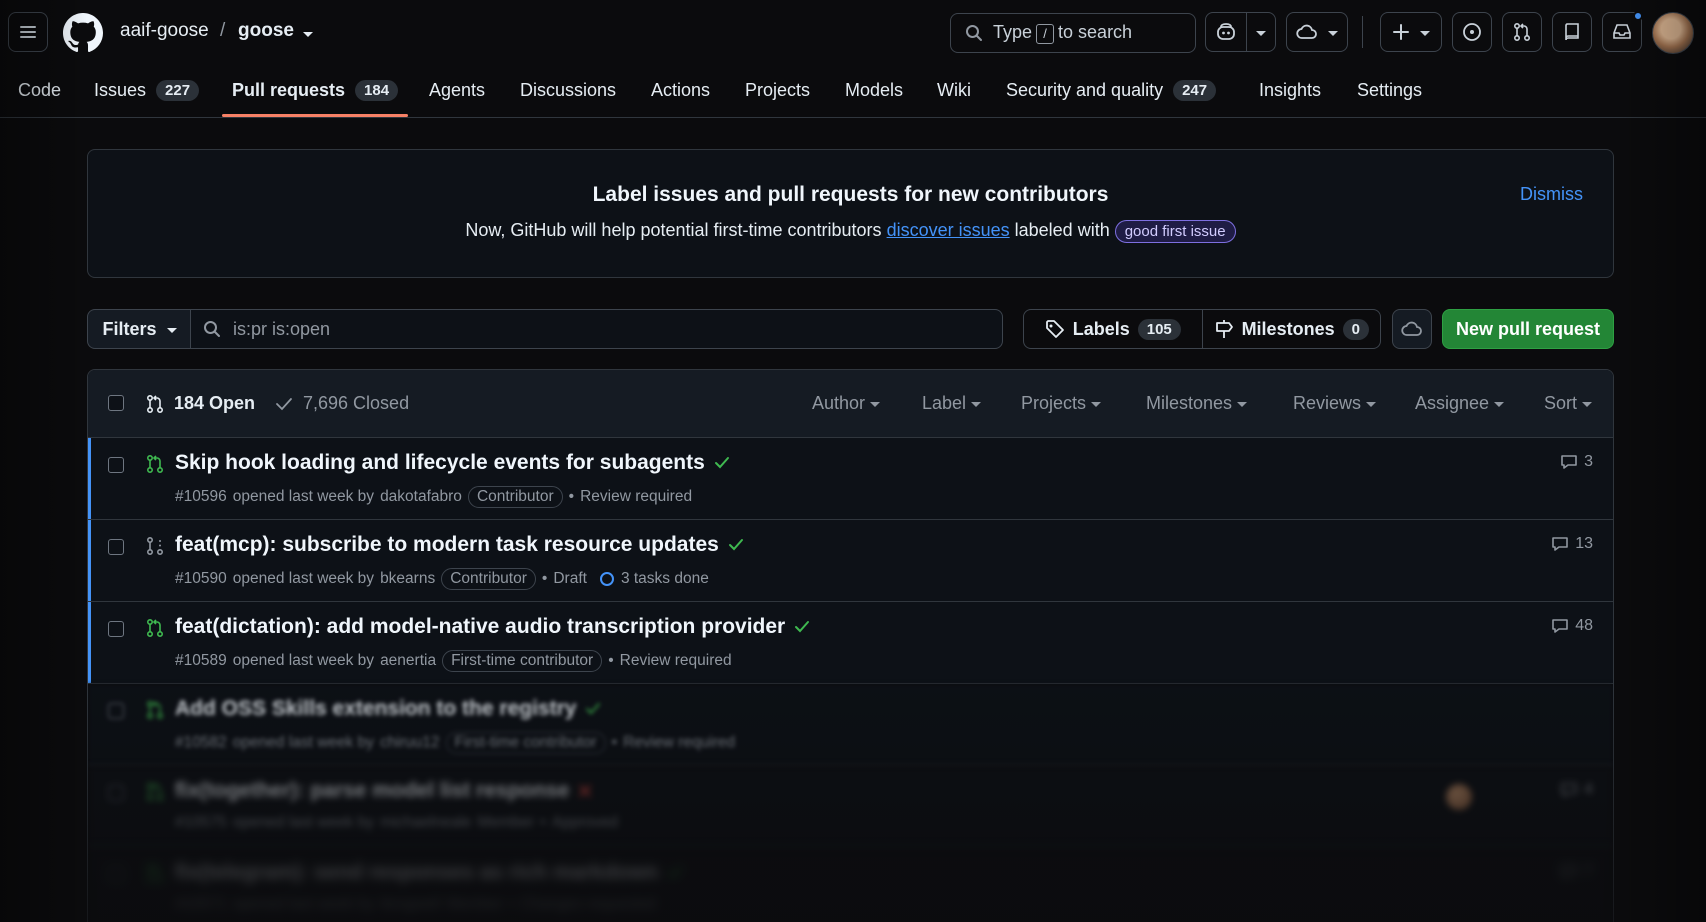 This screenshot has width=1706, height=922. Describe the element at coordinates (1073, 33) in the screenshot. I see `global-search-input: Type / to search` at that location.